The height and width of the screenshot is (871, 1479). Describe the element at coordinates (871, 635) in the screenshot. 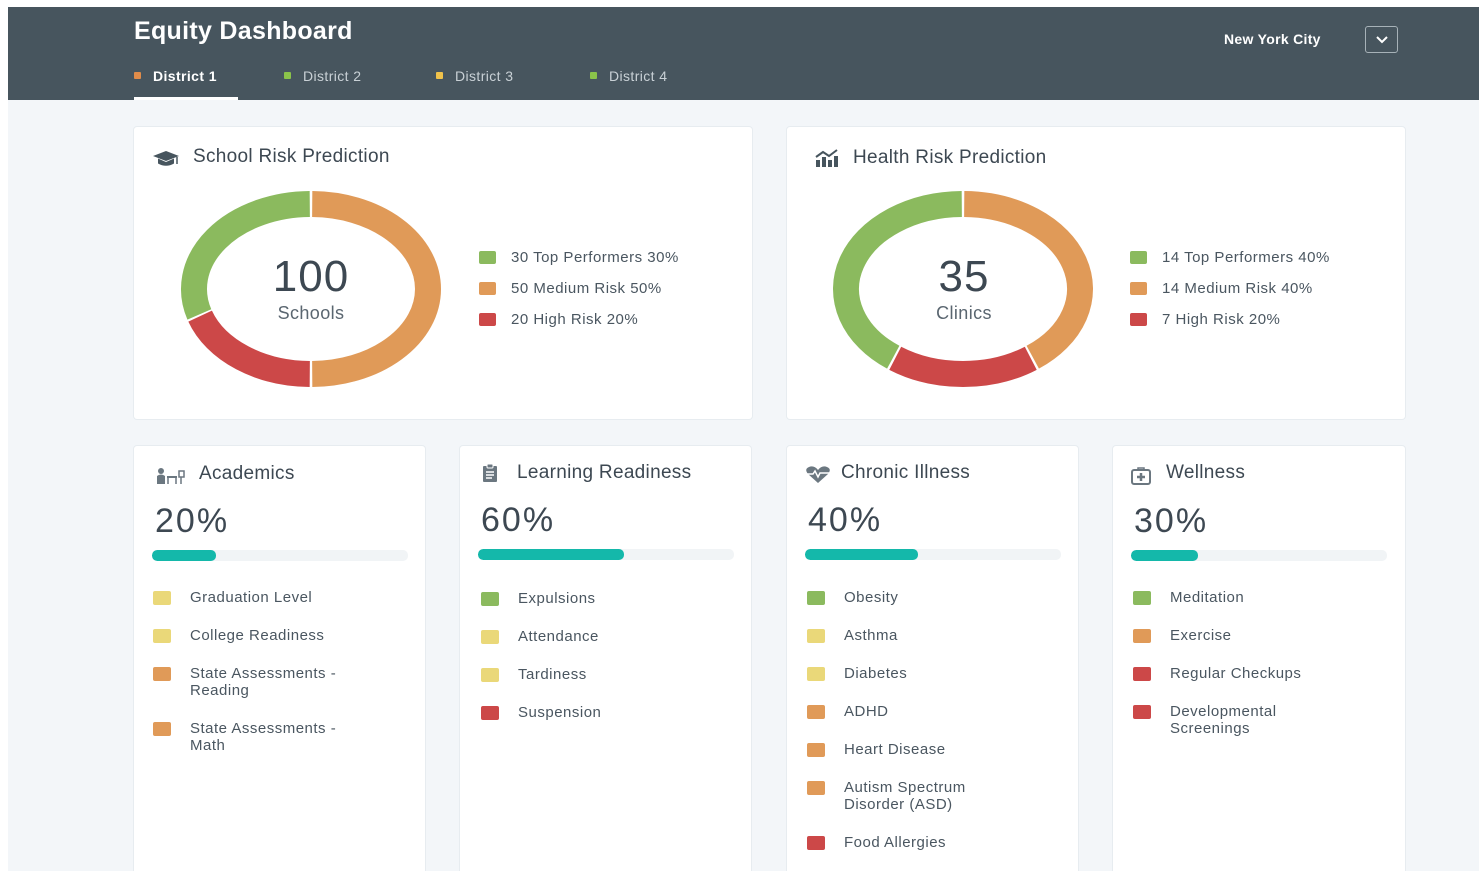

I see `item-label: Asthma` at that location.